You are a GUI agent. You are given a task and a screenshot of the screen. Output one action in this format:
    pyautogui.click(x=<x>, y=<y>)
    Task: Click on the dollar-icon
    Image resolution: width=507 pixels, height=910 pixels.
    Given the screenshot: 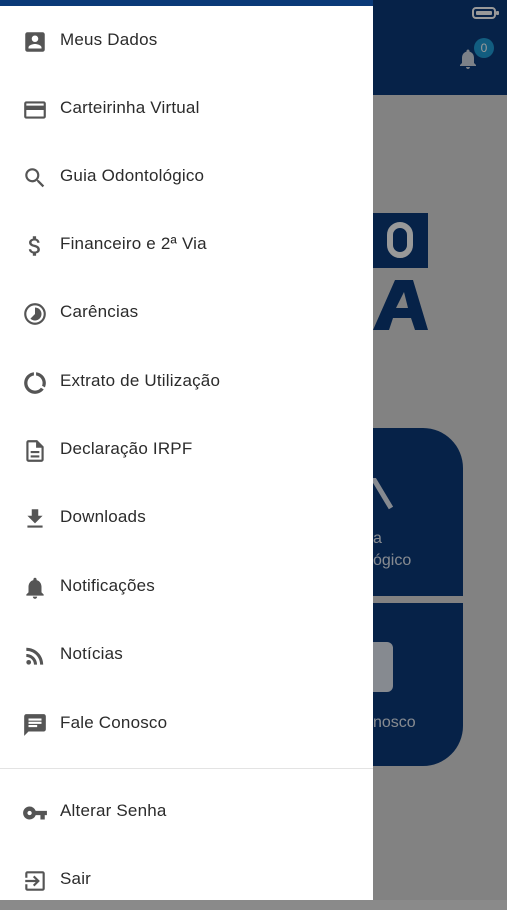 What is the action you would take?
    pyautogui.click(x=35, y=246)
    